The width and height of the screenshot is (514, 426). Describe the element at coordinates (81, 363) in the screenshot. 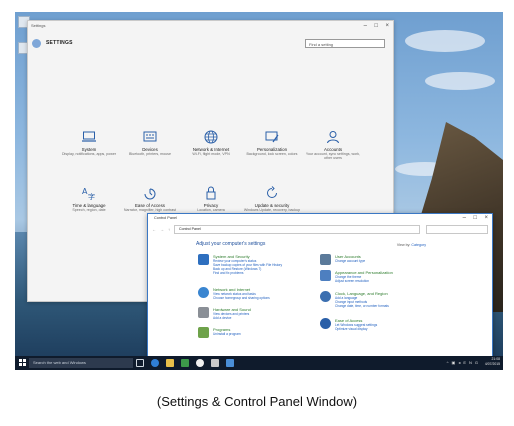

I see `taskbar-search-input: Search the web and Windows` at that location.